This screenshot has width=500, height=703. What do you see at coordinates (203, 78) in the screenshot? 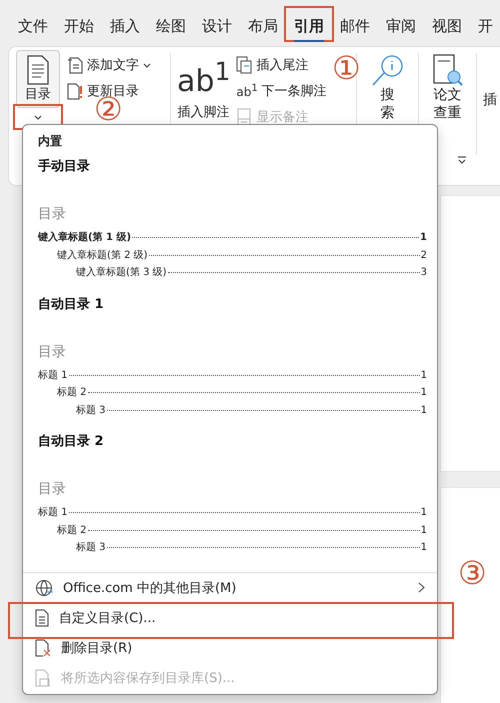
I see `footnote-icon: ab$^{1}$` at bounding box center [203, 78].